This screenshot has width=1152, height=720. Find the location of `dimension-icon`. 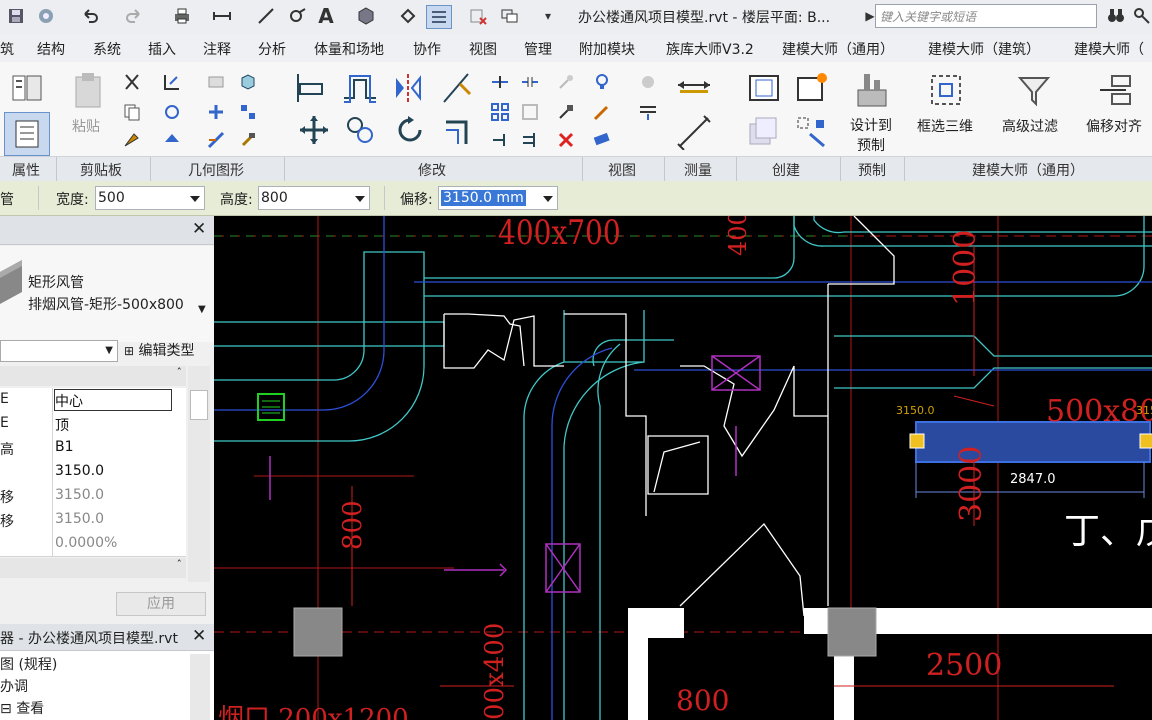

dimension-icon is located at coordinates (266, 16).